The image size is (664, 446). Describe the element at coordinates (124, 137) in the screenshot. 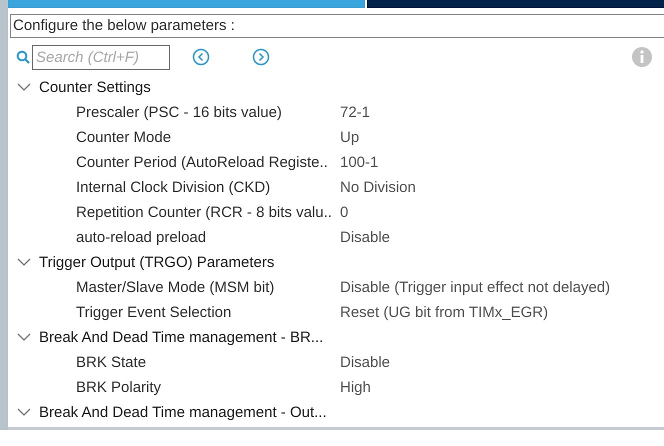

I see `parameter-label: Counter Mode` at that location.